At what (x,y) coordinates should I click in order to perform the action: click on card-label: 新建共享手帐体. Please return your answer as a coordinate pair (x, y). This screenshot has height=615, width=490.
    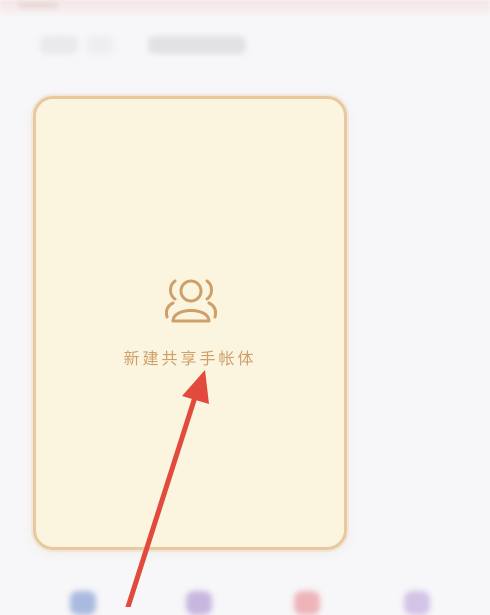
    Looking at the image, I should click on (190, 358).